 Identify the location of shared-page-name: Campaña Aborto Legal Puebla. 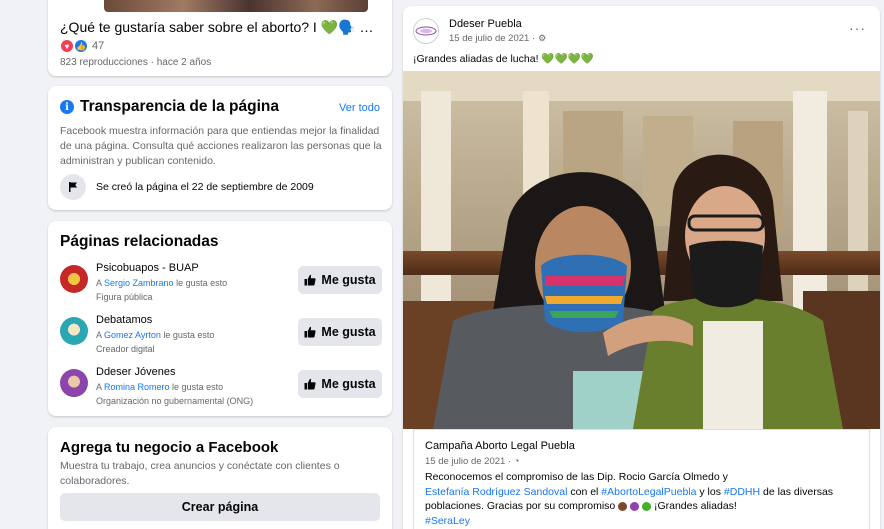
(500, 446).